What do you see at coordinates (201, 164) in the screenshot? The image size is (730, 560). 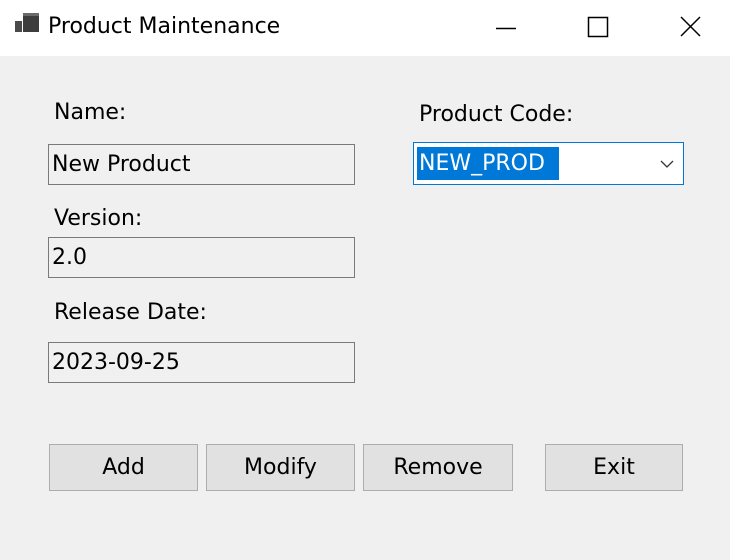 I see `name-field` at bounding box center [201, 164].